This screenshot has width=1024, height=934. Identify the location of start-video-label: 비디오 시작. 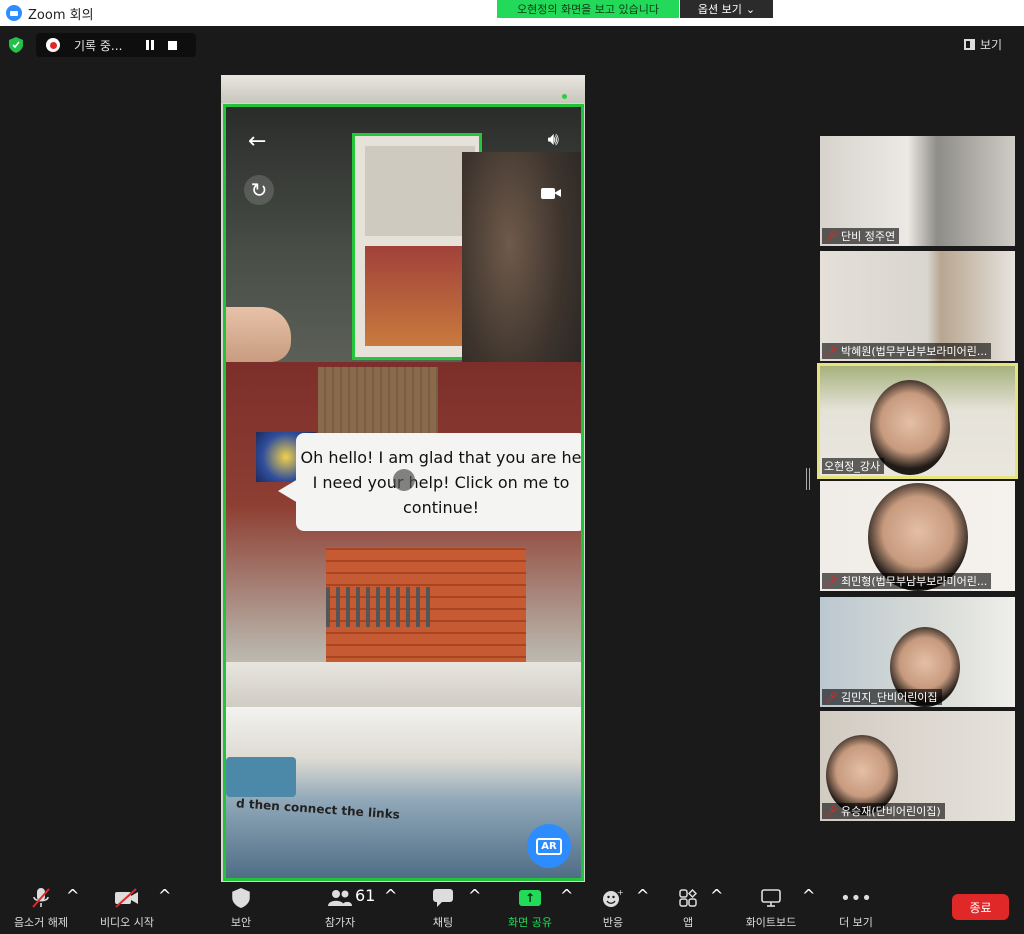
(127, 922).